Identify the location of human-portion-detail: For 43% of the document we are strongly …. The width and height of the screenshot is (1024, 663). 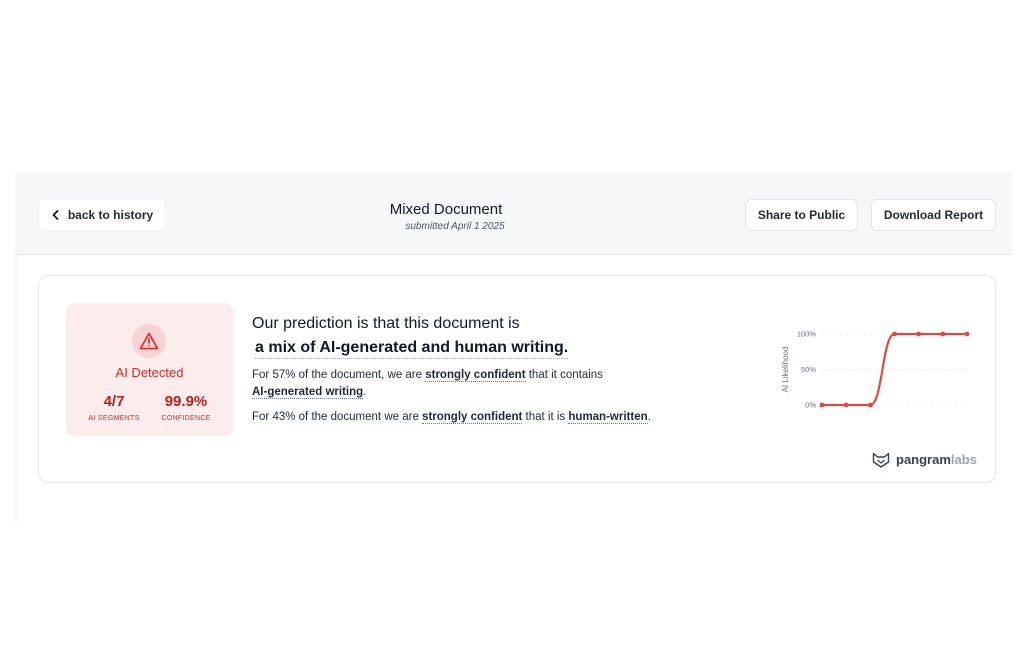
(492, 417).